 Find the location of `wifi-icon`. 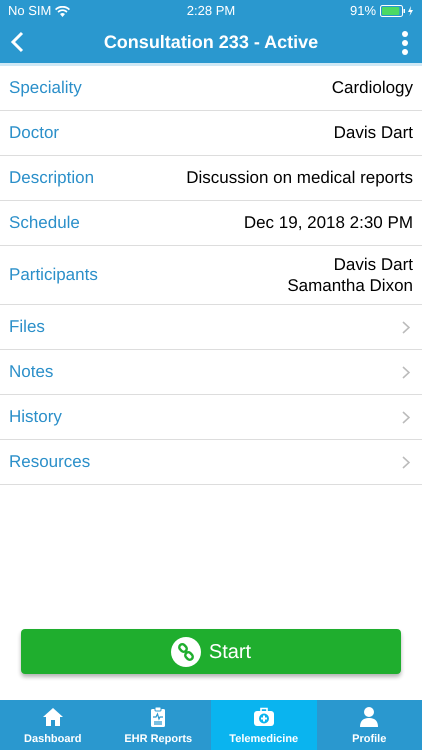

wifi-icon is located at coordinates (62, 11).